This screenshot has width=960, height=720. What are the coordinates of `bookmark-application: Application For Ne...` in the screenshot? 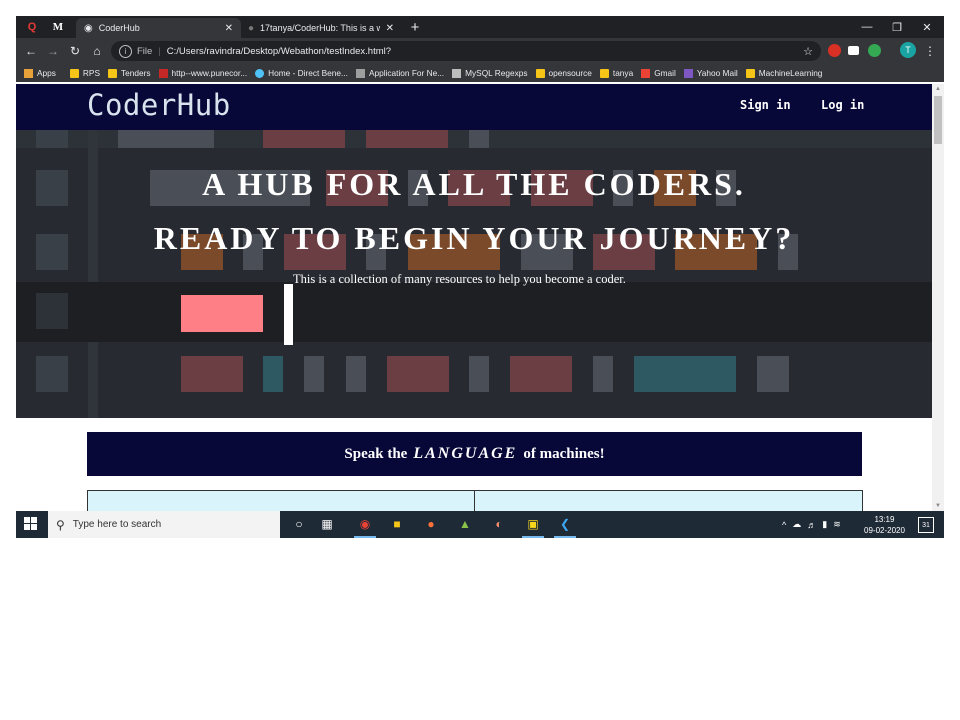 It's located at (399, 73).